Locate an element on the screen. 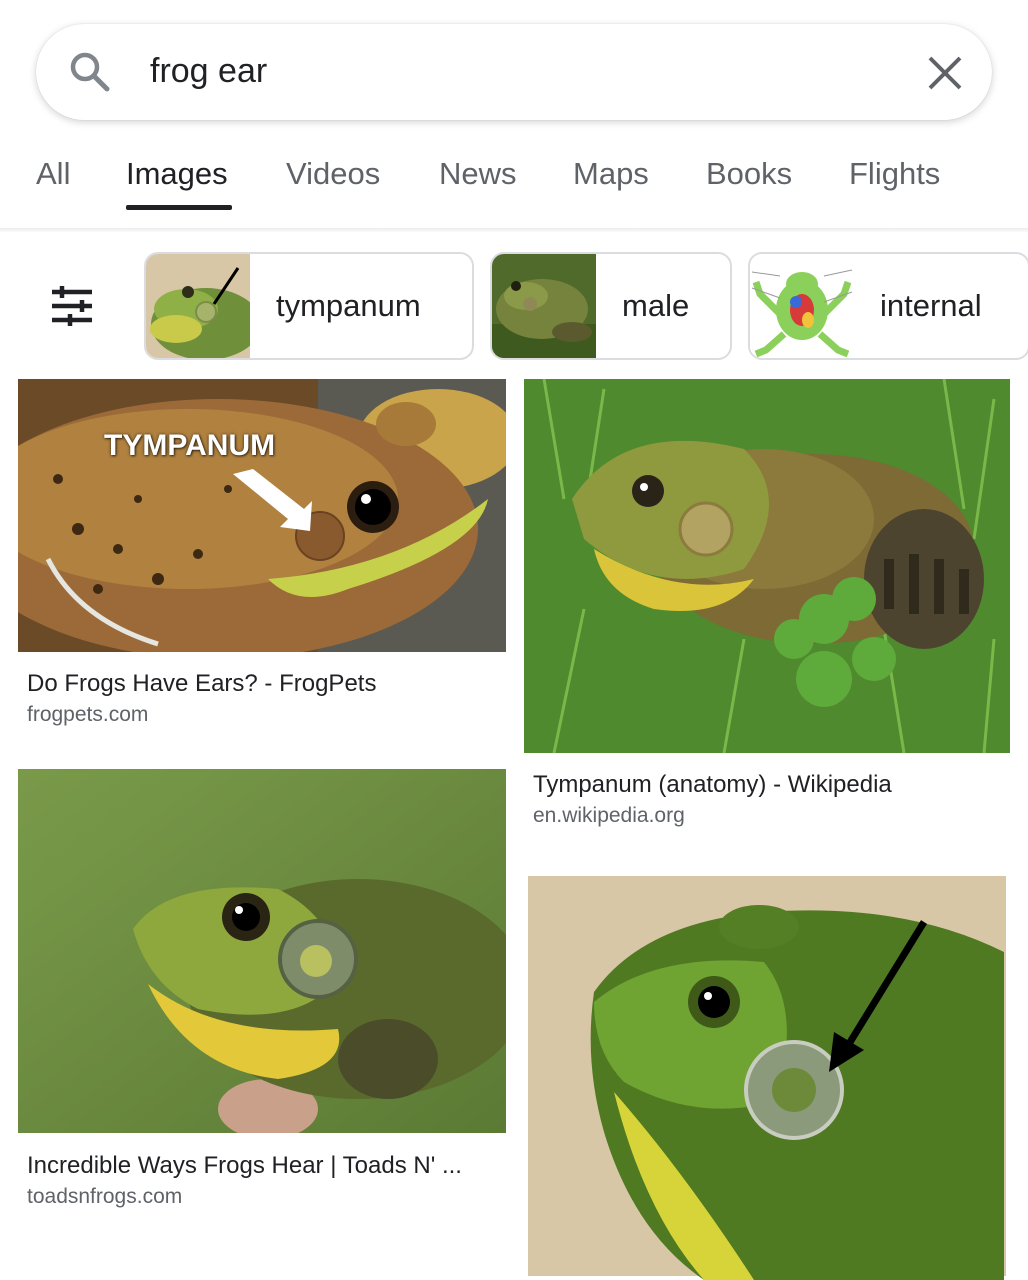  result-source: frogpets.com is located at coordinates (88, 714).